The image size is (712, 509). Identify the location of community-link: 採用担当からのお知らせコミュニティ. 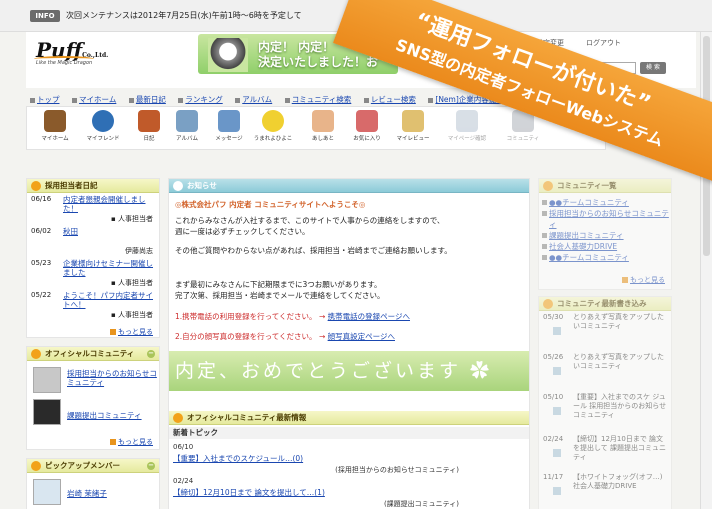
(112, 378).